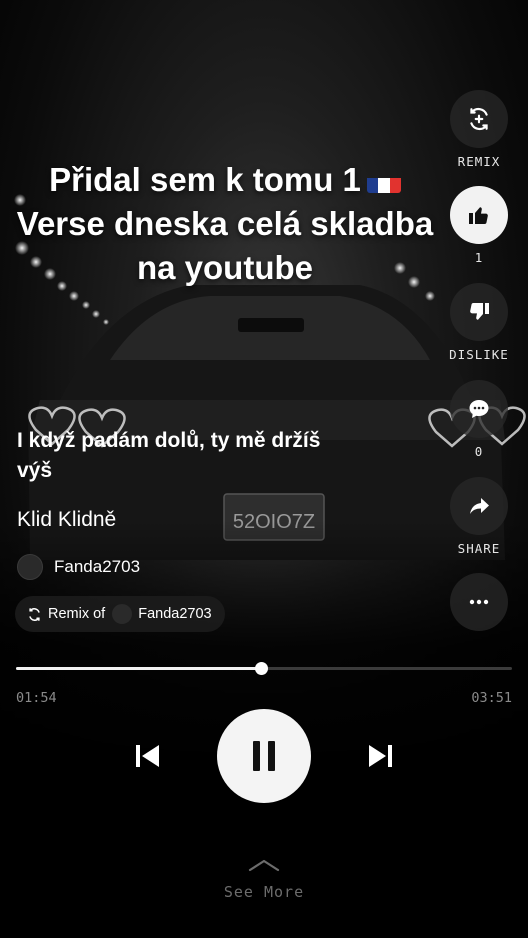 The width and height of the screenshot is (528, 938). I want to click on comment-action: 0, so click(479, 419).